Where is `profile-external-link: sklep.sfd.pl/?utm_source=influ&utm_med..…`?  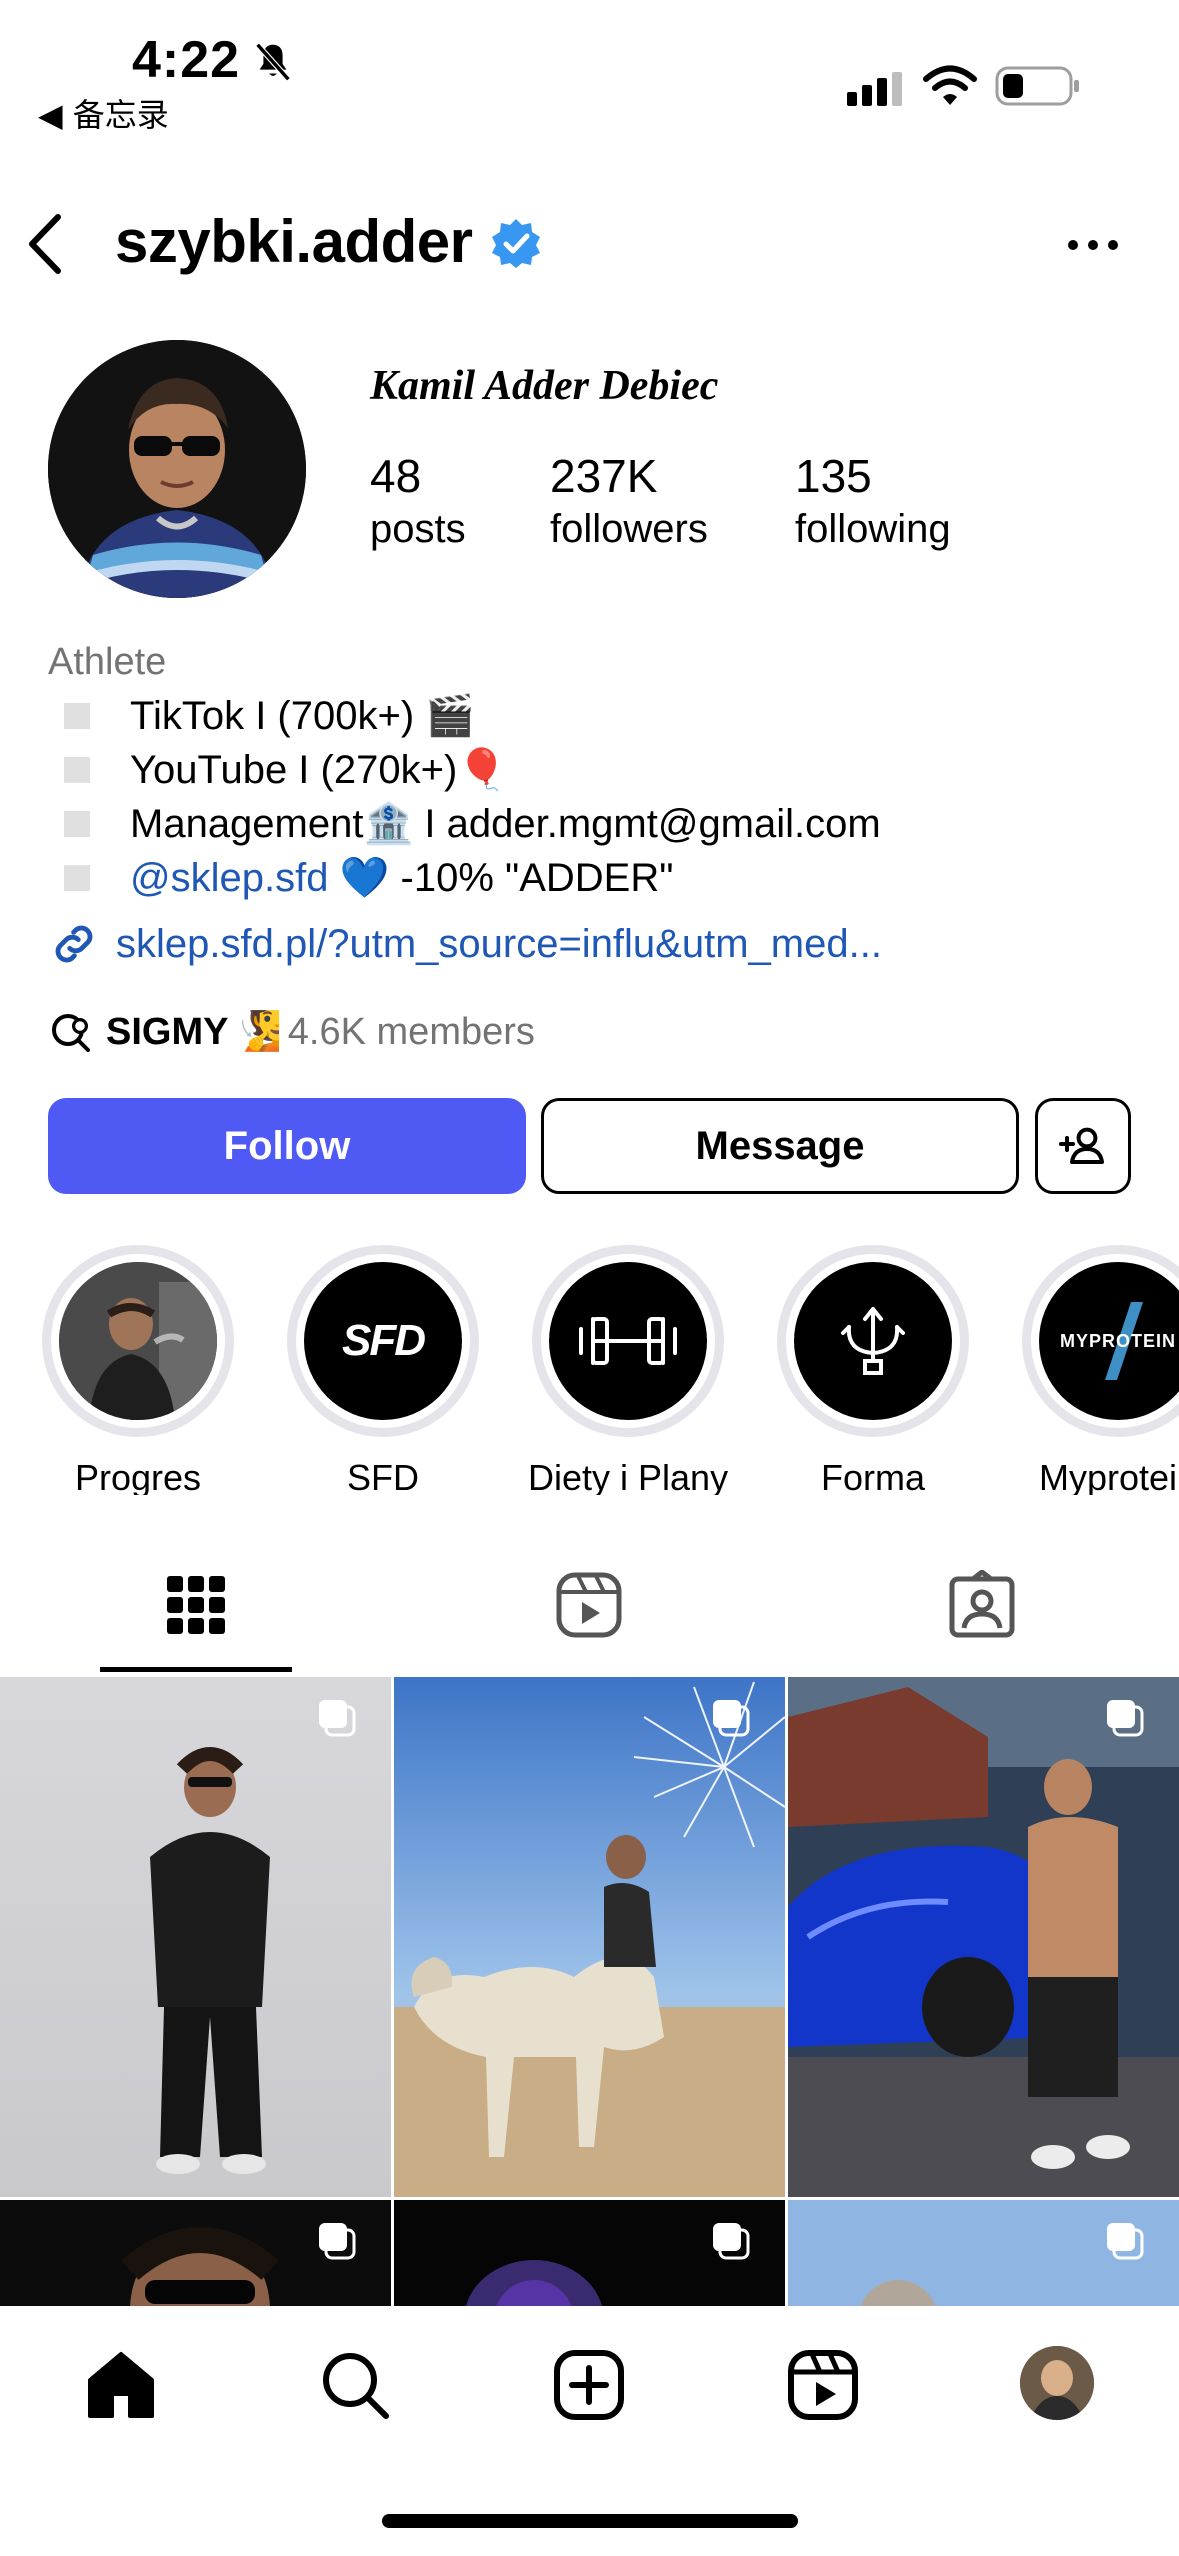
profile-external-link: sklep.sfd.pl/?utm_source=influ&utm_med..… is located at coordinates (465, 944).